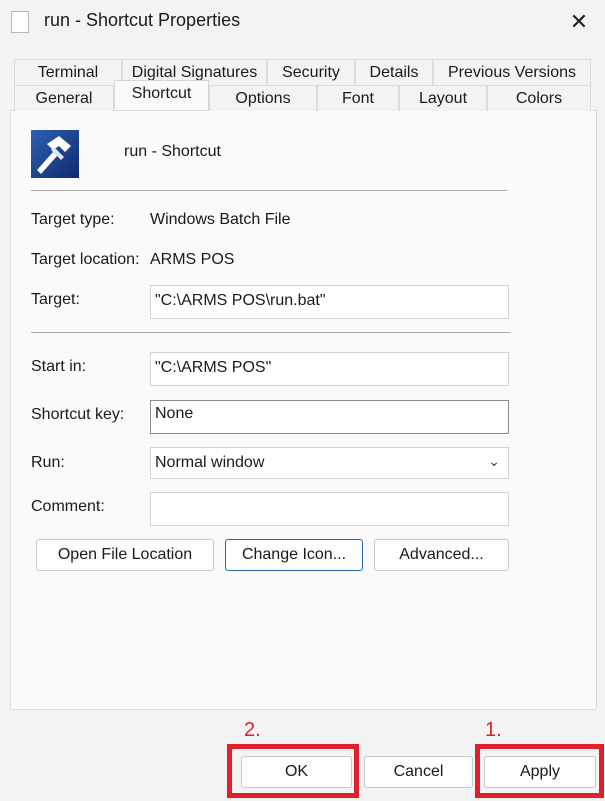  Describe the element at coordinates (329, 417) in the screenshot. I see `shortcut-key-input: None` at that location.